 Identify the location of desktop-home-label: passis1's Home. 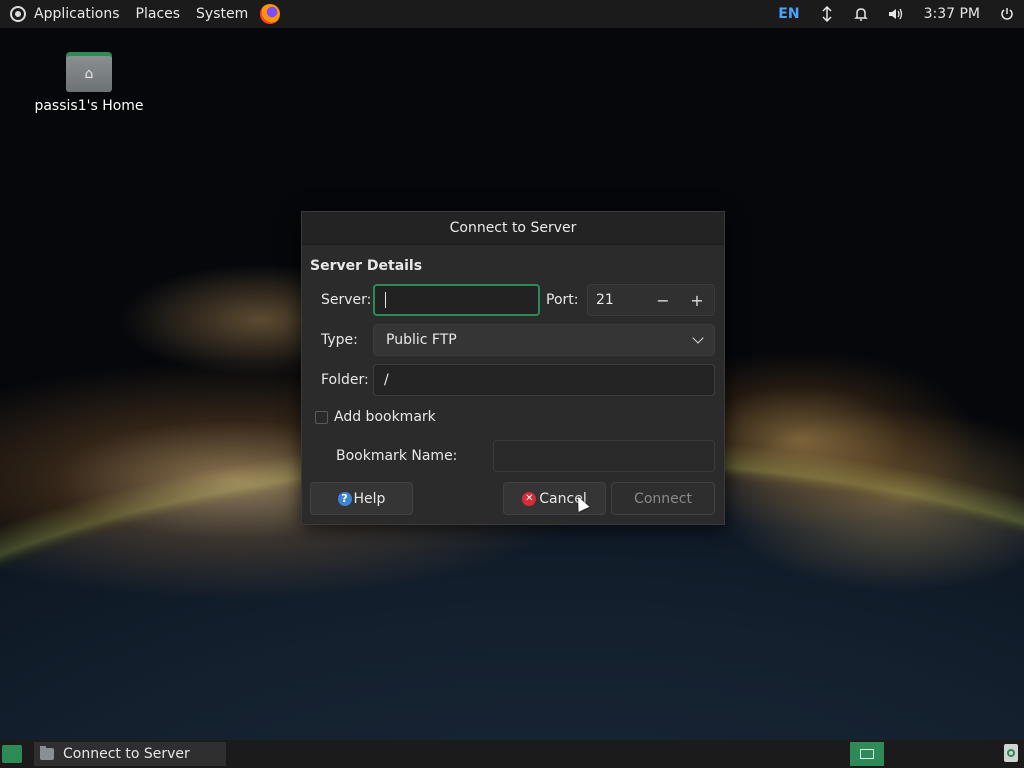
(89, 106).